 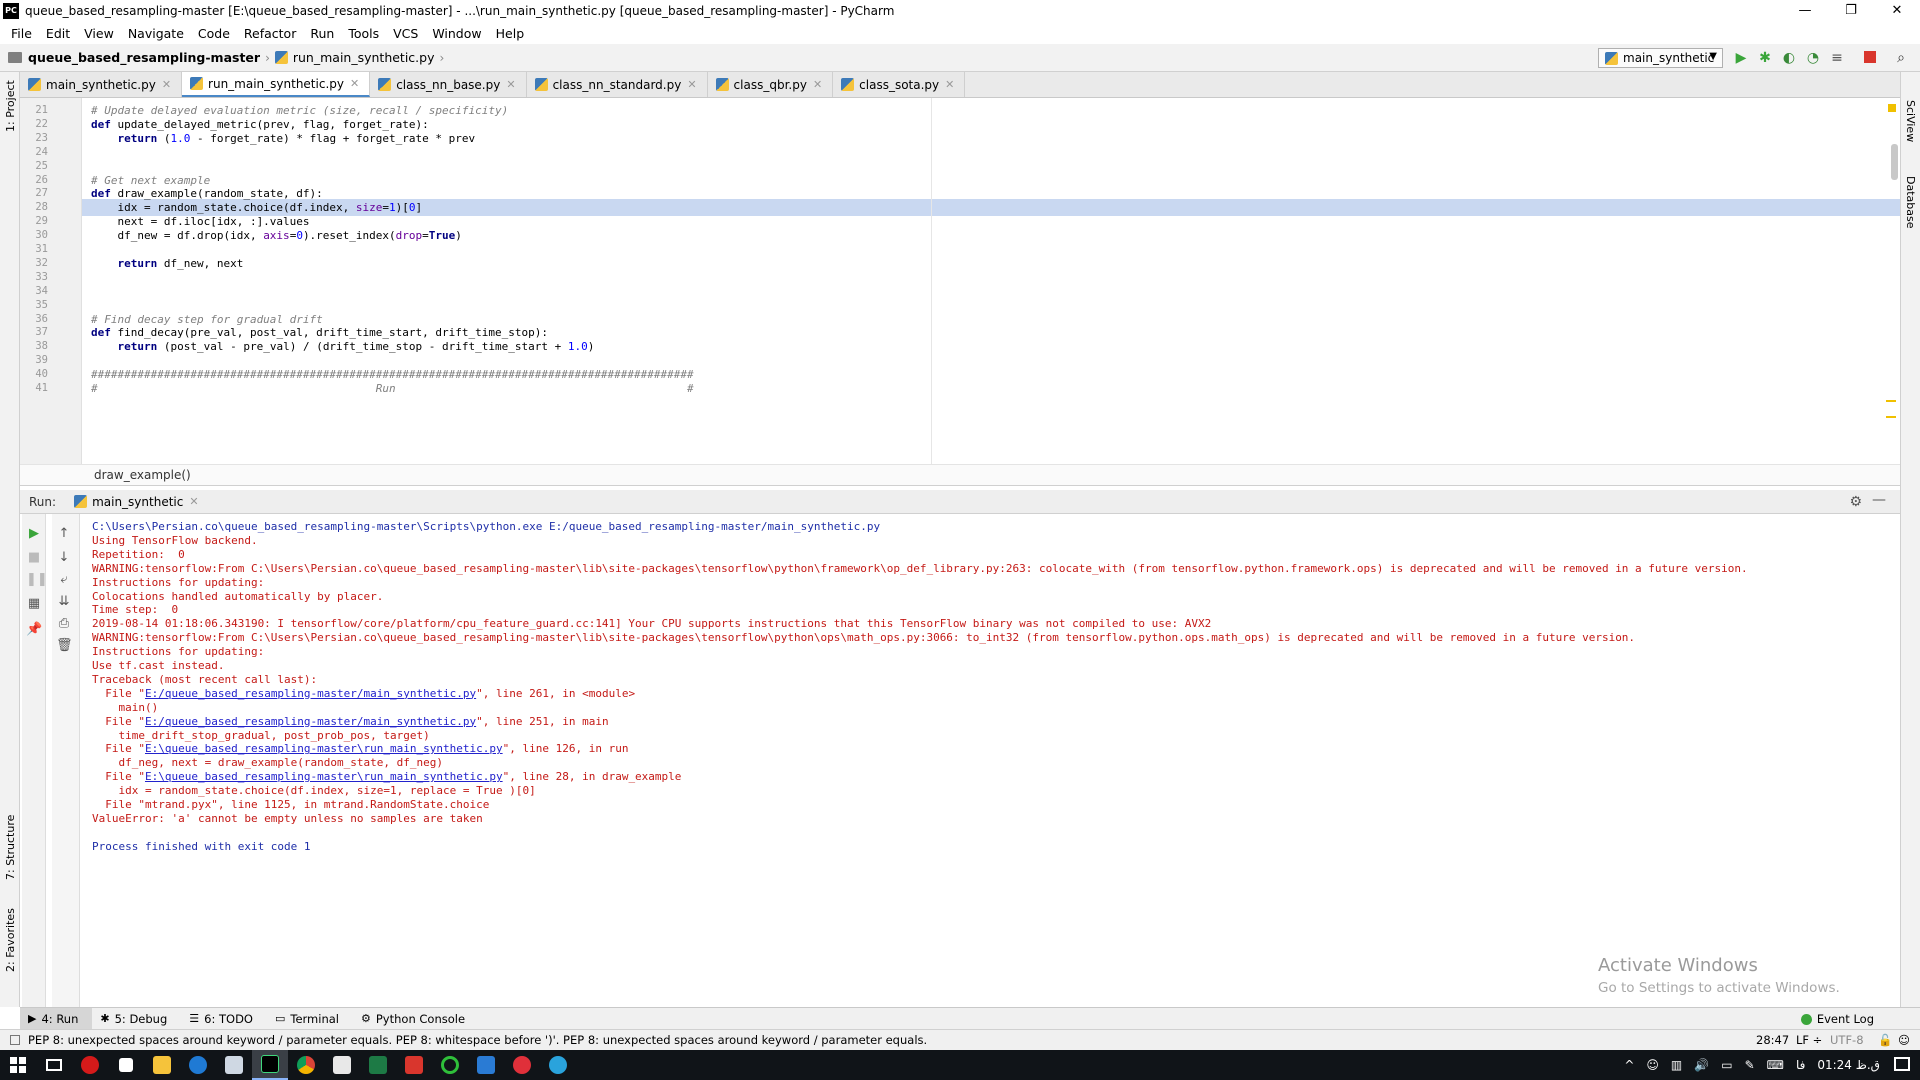 What do you see at coordinates (144, 57) in the screenshot?
I see `breadcrumb-project: queue_based_resampling-master` at bounding box center [144, 57].